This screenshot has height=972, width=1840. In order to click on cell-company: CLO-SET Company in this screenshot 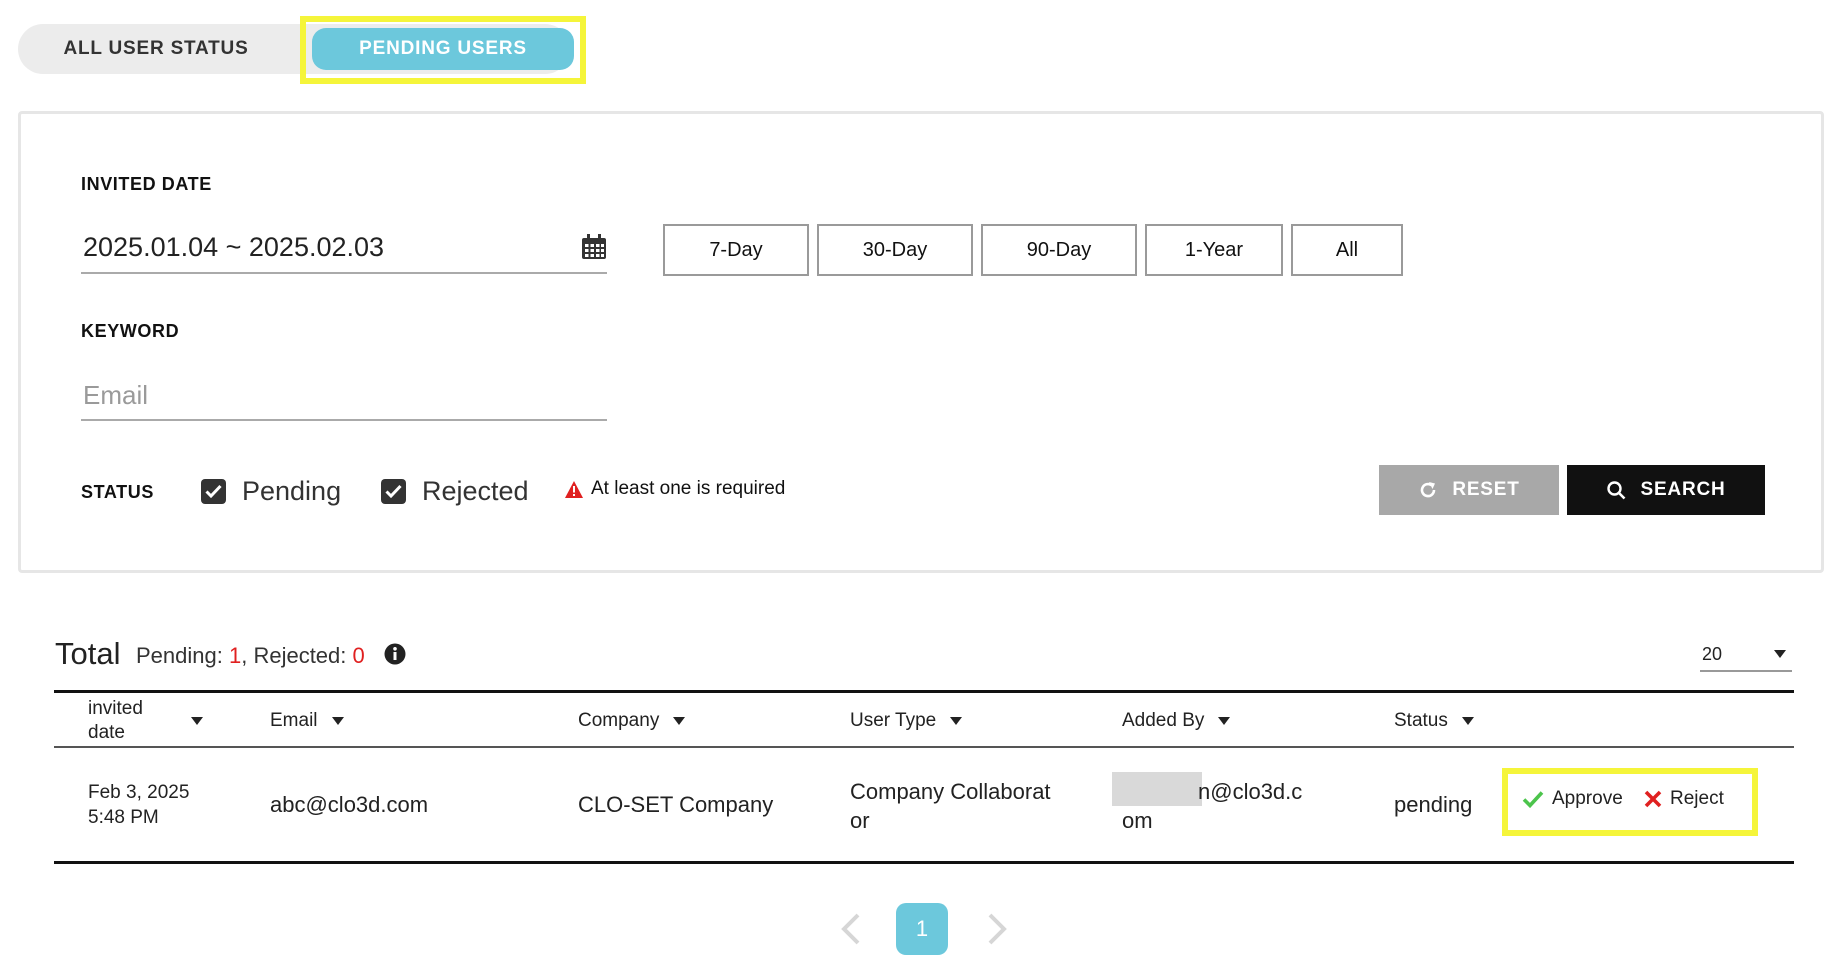, I will do `click(676, 804)`.